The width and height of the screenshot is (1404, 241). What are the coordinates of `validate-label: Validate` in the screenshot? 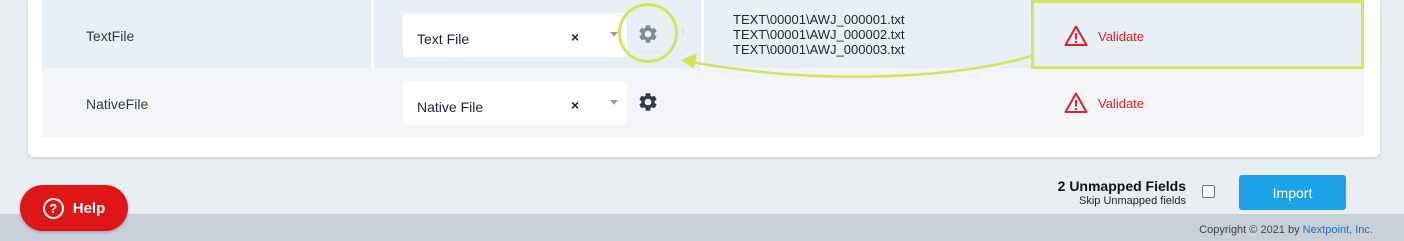 It's located at (1121, 103).